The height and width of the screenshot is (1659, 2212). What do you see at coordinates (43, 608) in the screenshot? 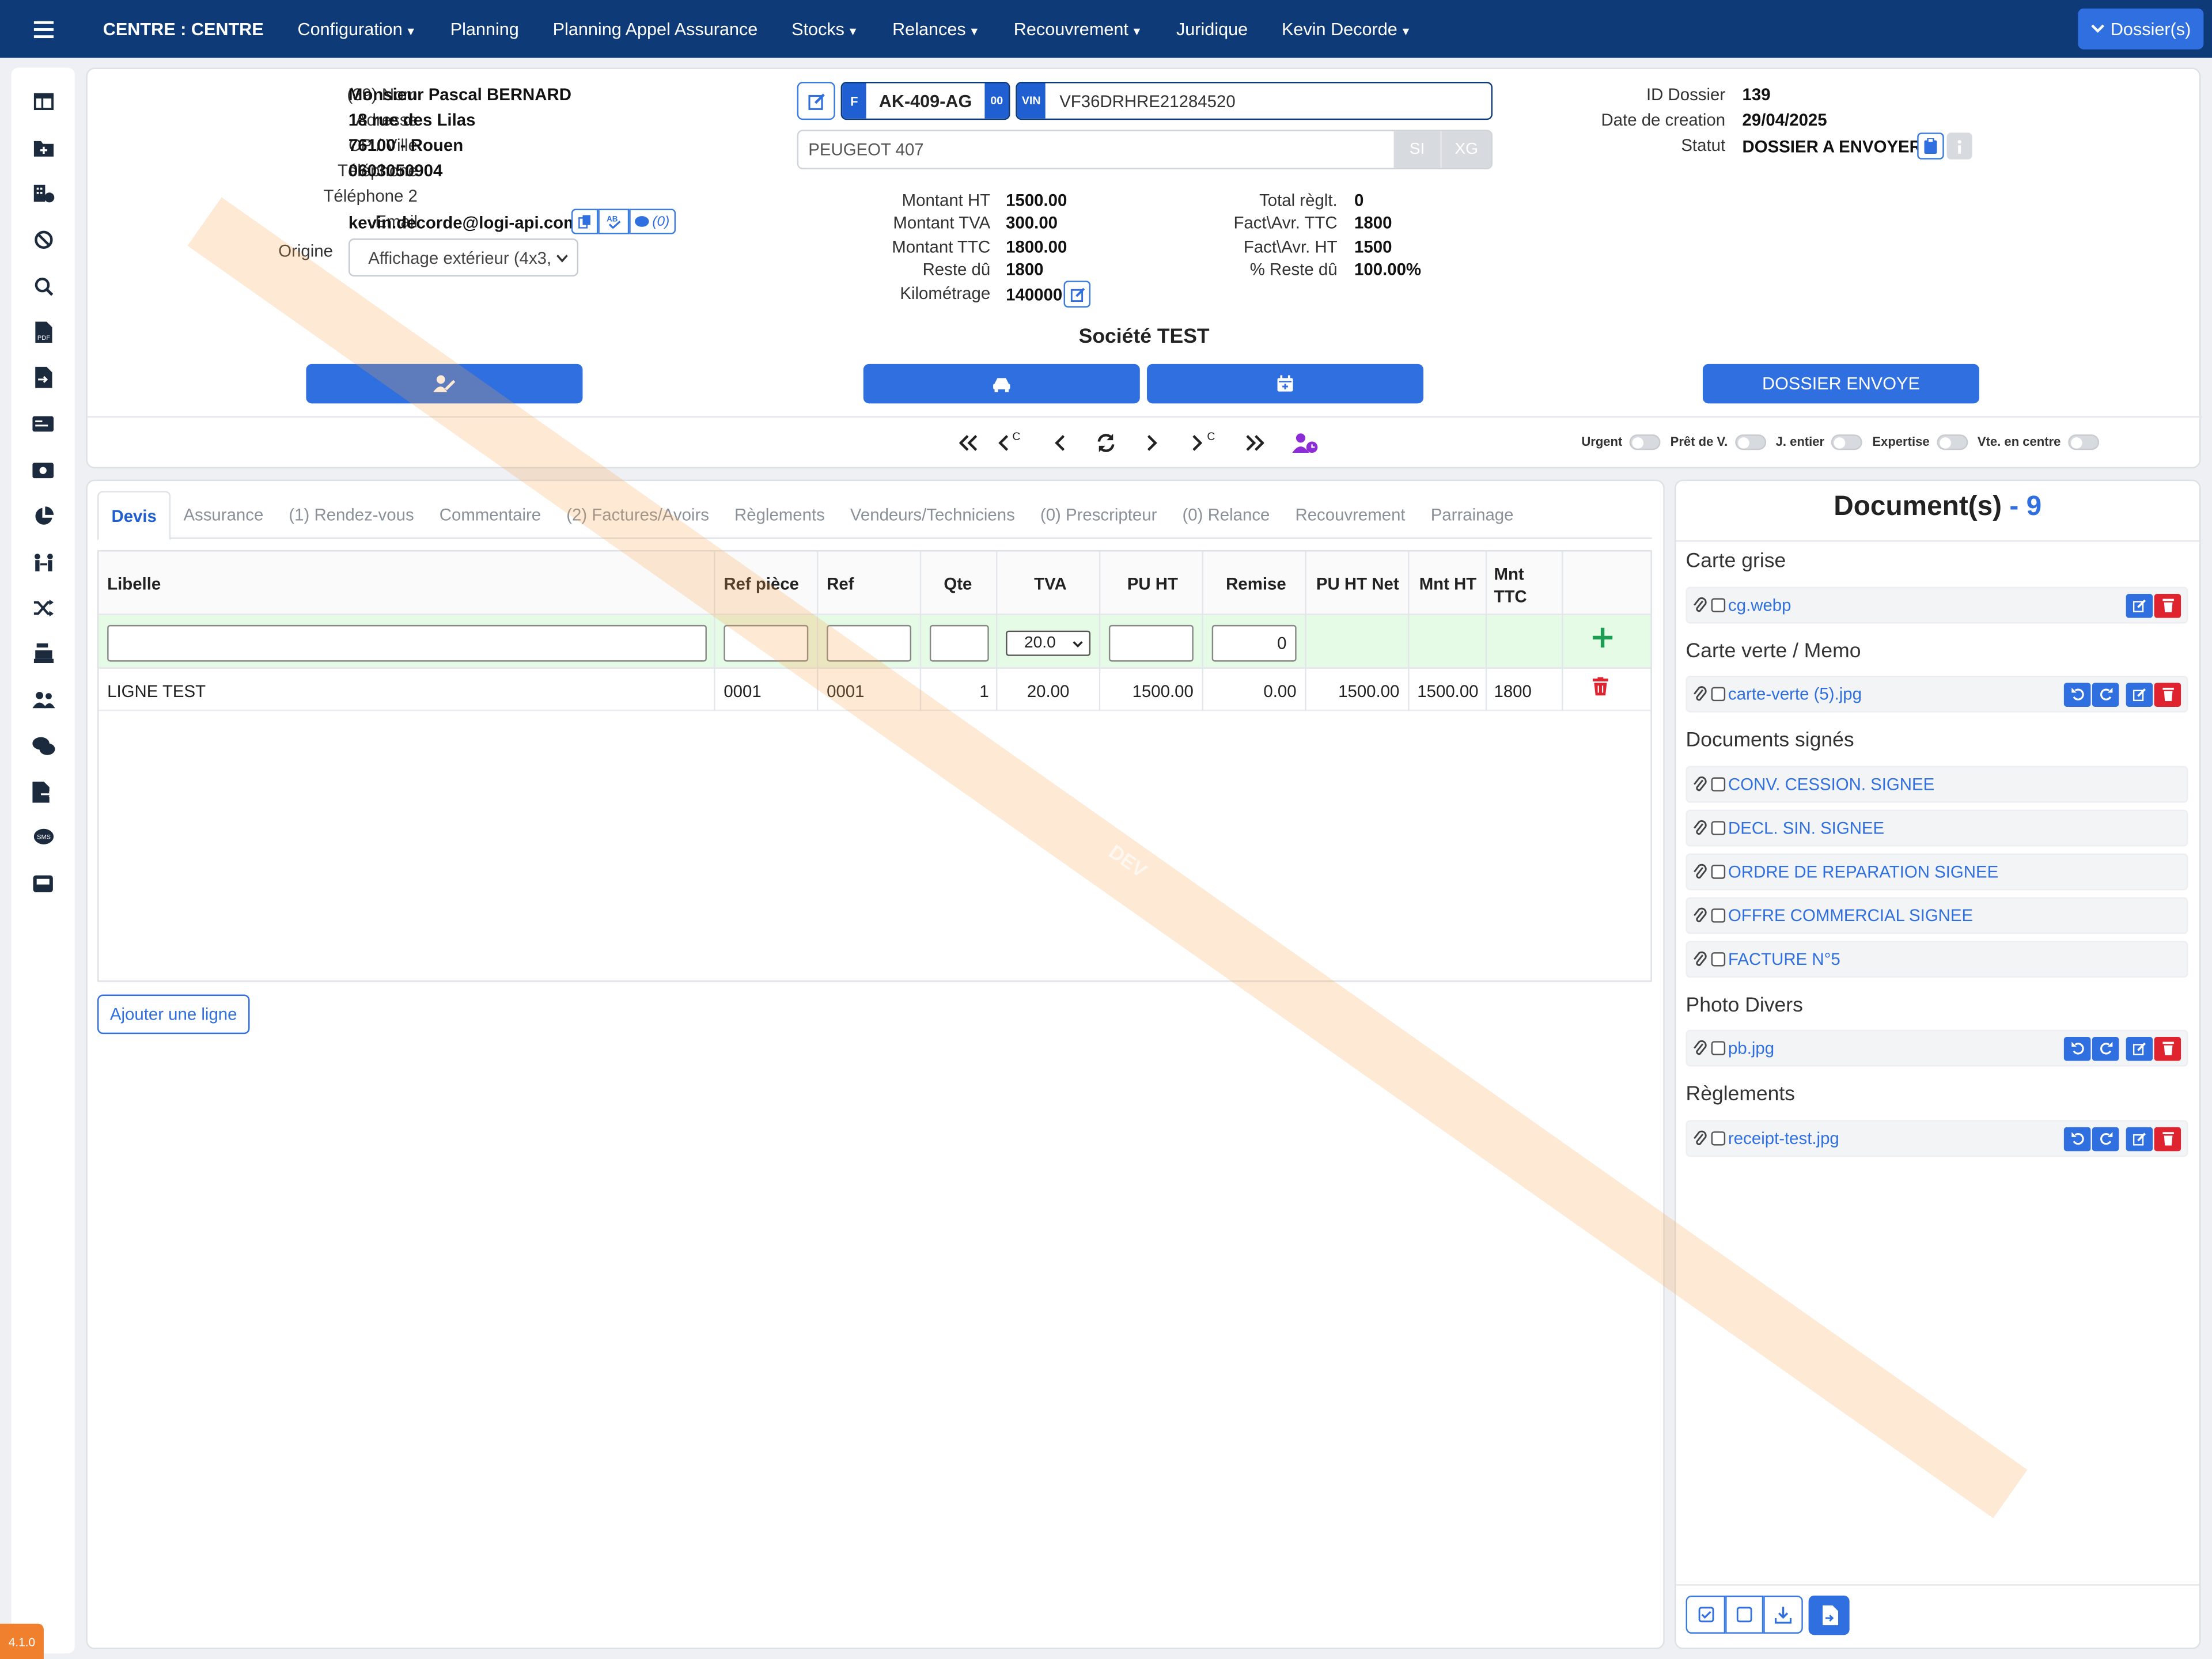
I see `shuffle-icon` at bounding box center [43, 608].